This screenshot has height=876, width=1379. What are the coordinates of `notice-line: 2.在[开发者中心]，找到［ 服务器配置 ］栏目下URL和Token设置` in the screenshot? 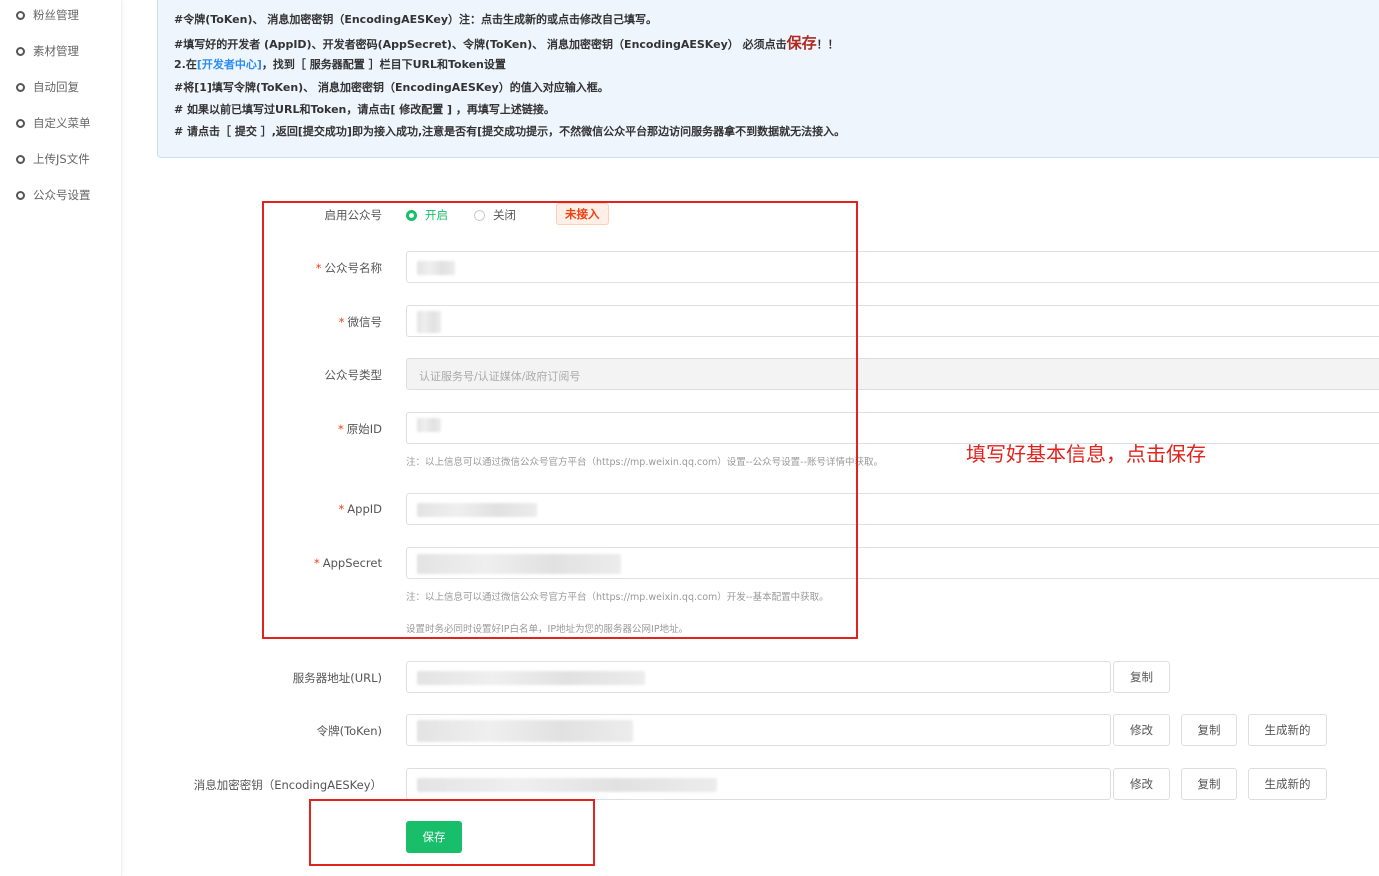 It's located at (340, 64).